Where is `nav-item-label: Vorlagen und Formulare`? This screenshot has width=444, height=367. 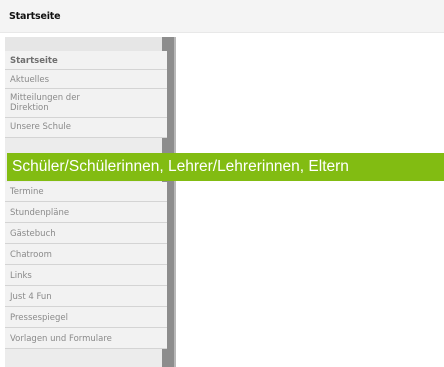 nav-item-label: Vorlagen und Formulare is located at coordinates (61, 339).